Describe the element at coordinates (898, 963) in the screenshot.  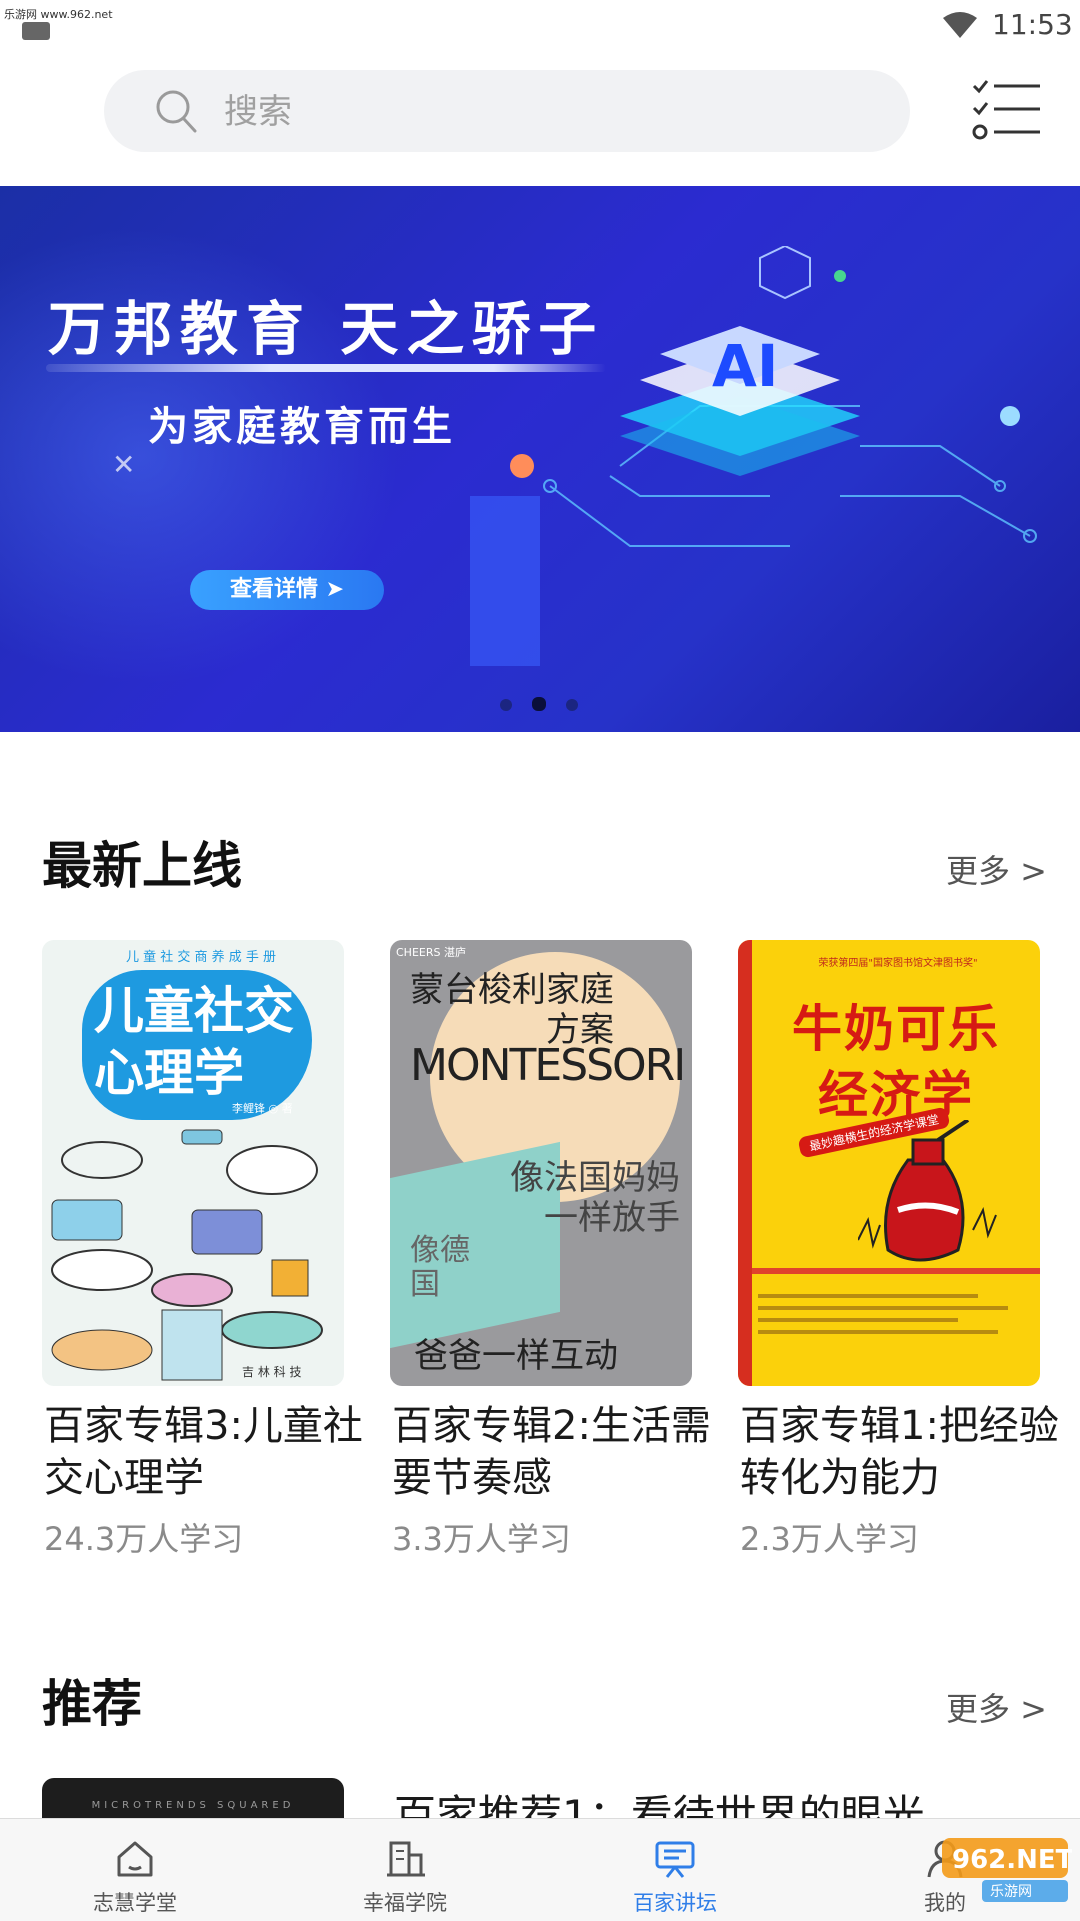
I see `cover-award-line: 荣获第四届"国家图书馆文津图书奖"` at that location.